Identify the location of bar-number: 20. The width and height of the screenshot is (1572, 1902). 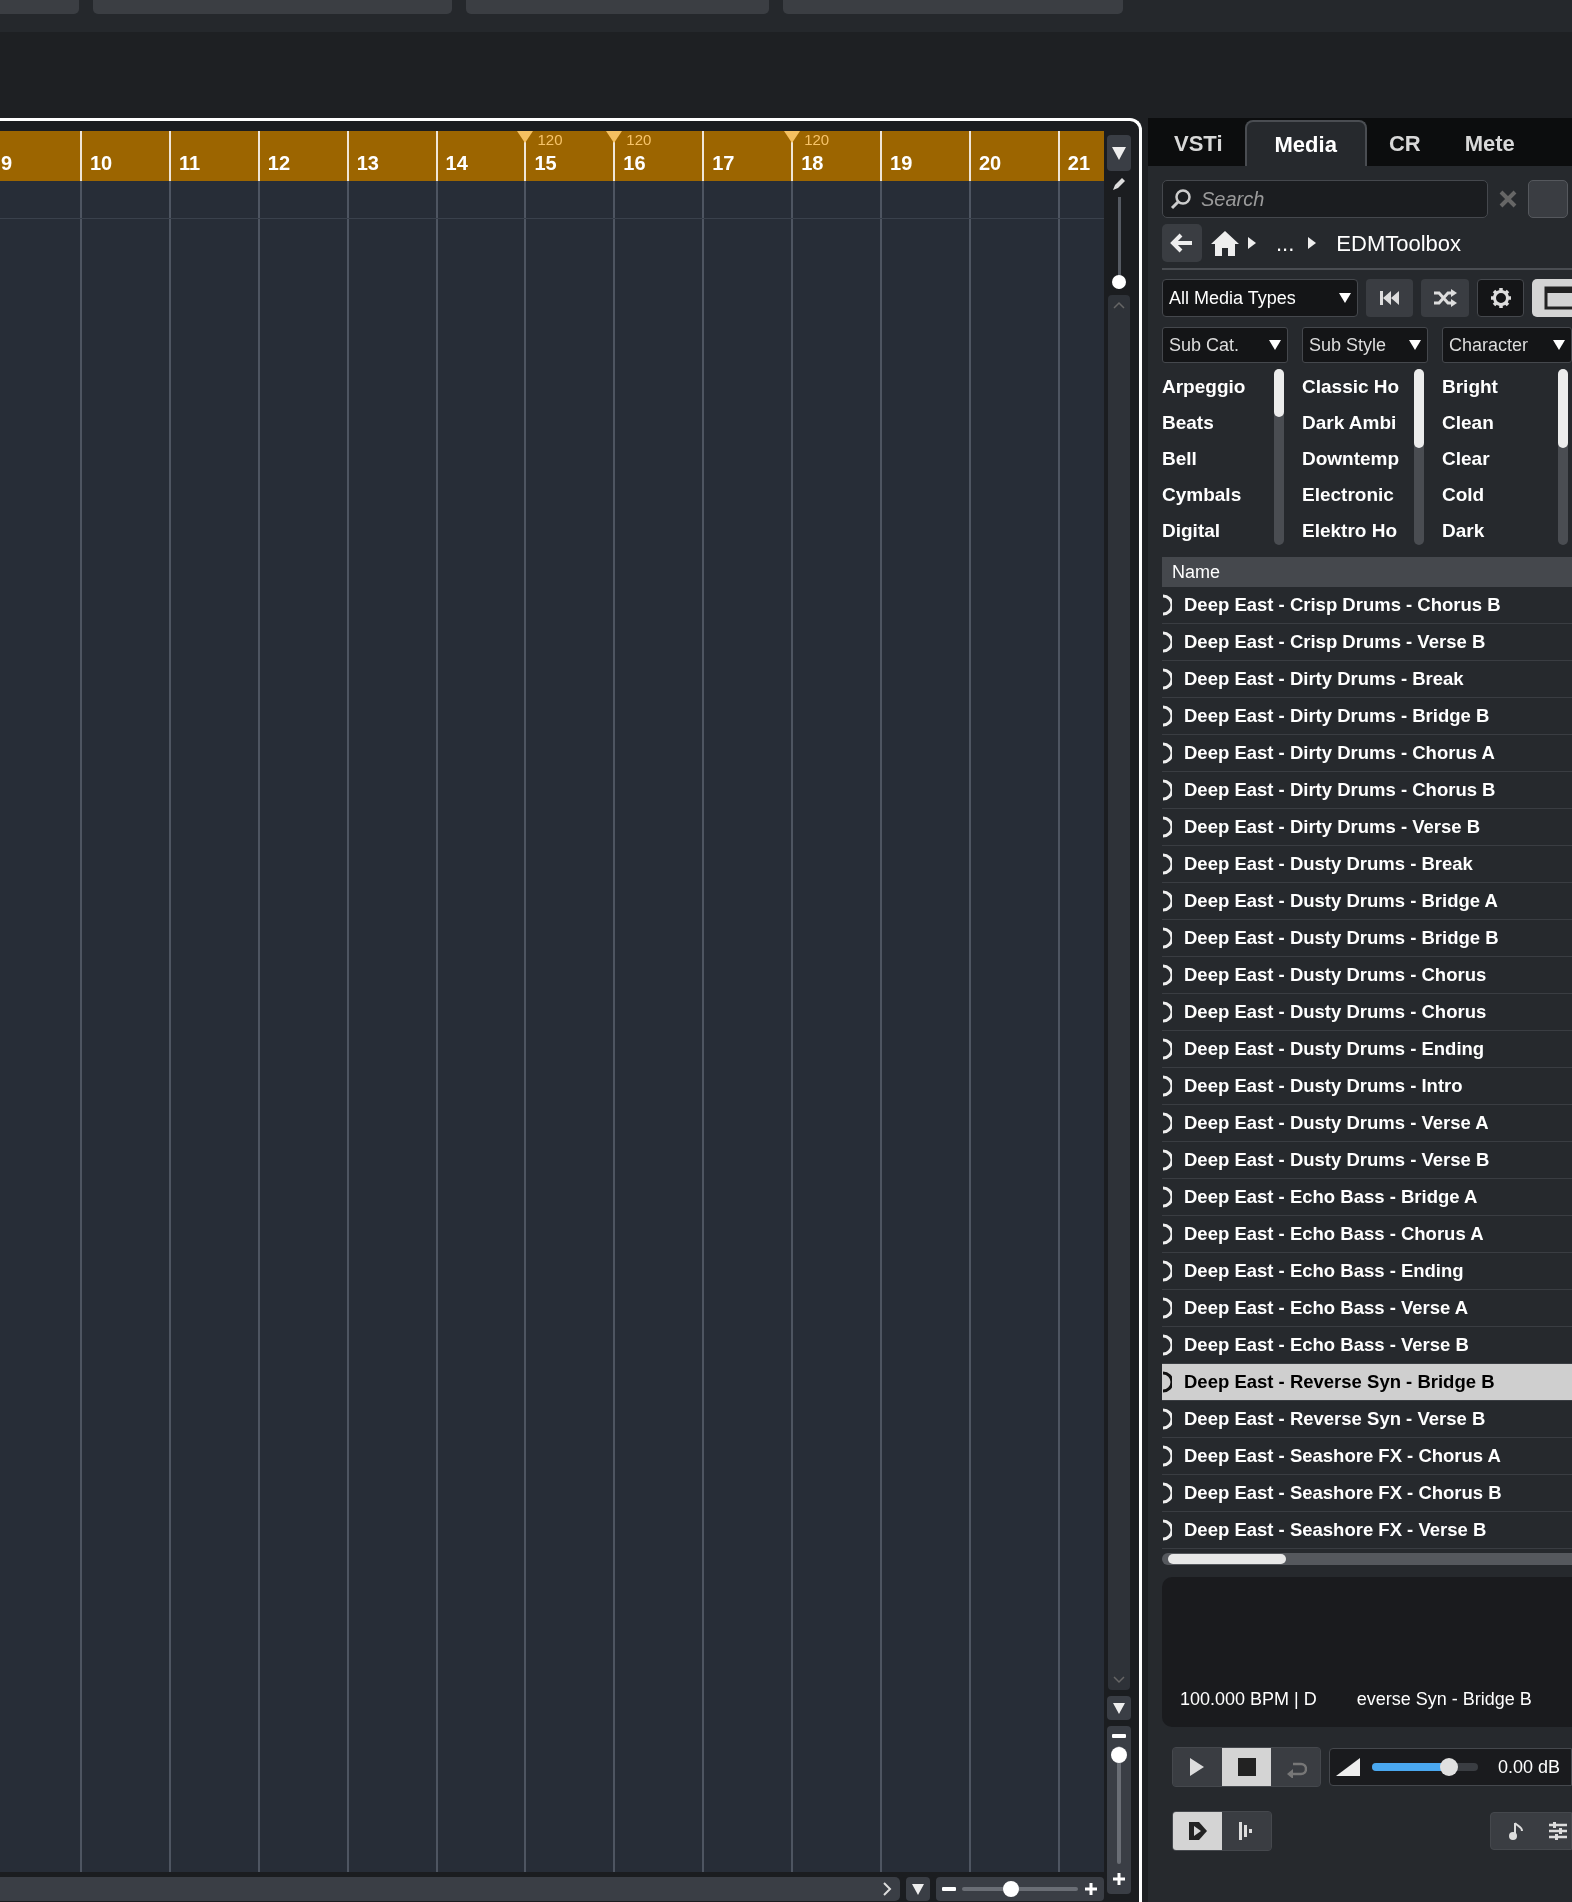
(990, 163).